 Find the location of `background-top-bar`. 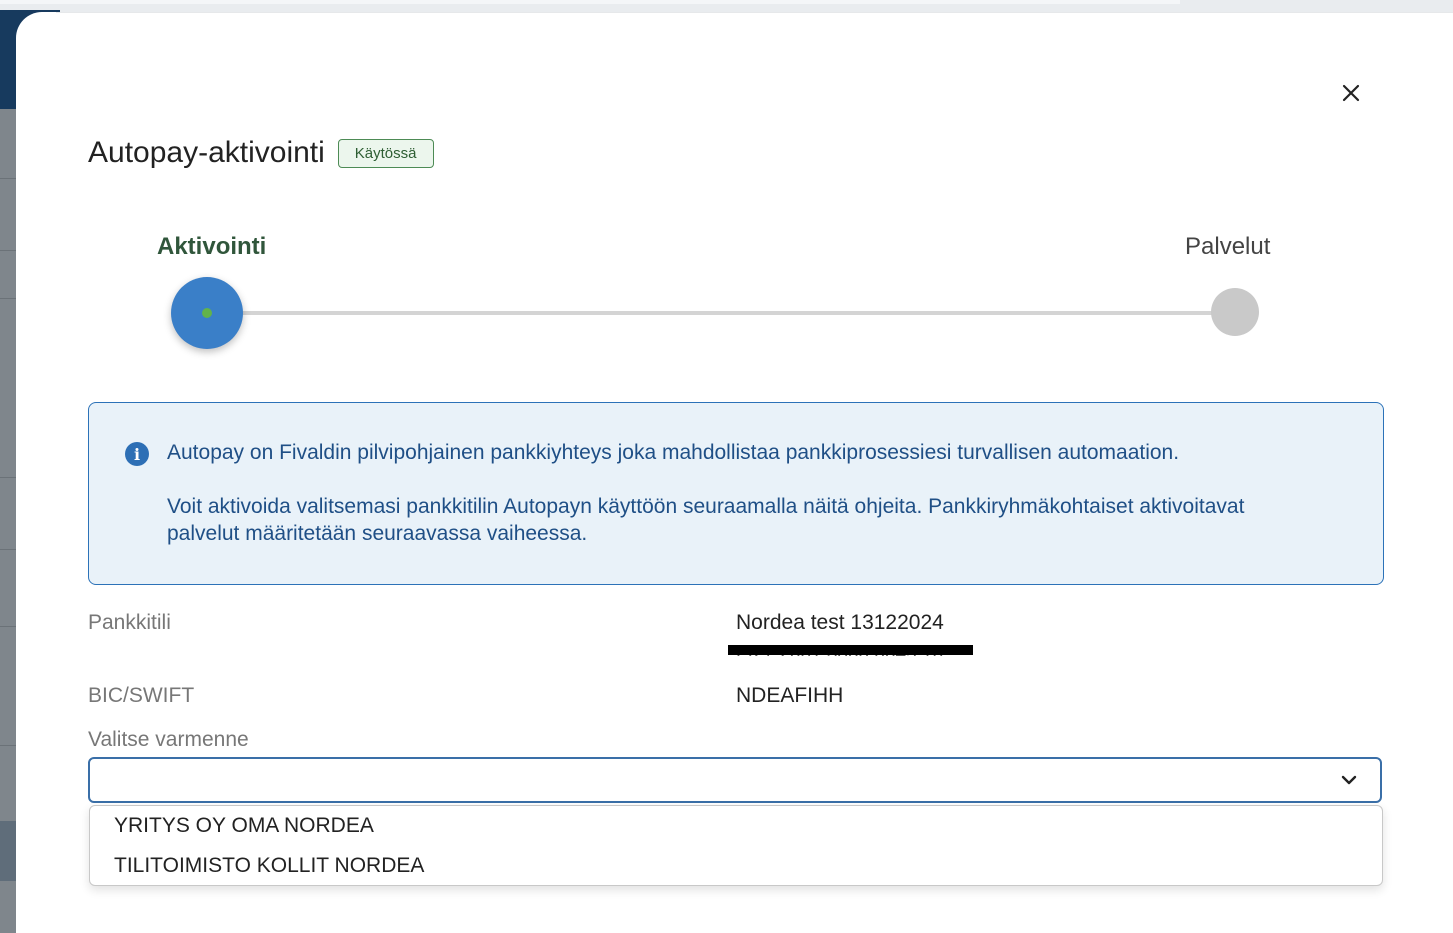

background-top-bar is located at coordinates (590, 2).